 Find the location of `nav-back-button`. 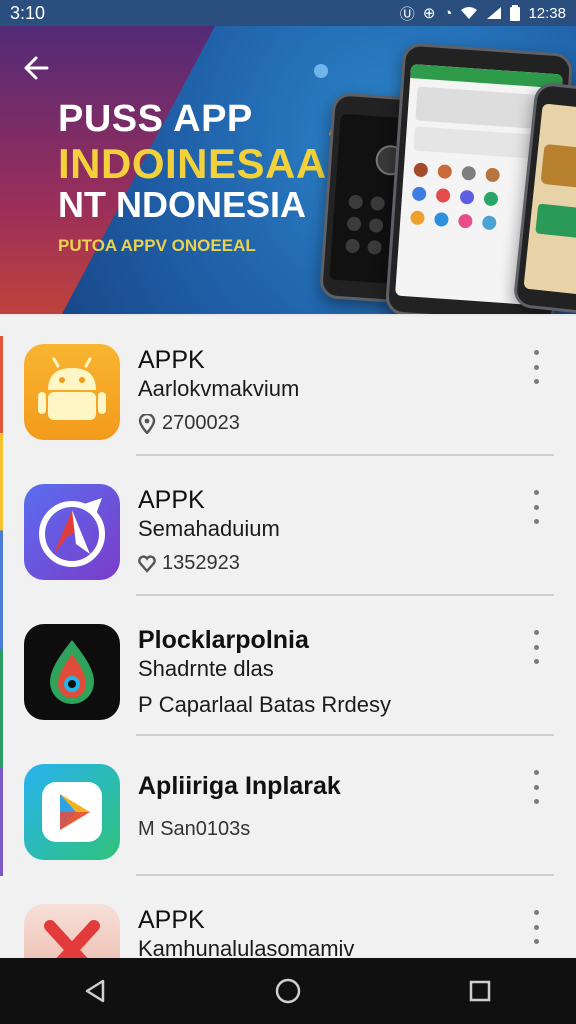

nav-back-button is located at coordinates (96, 991).